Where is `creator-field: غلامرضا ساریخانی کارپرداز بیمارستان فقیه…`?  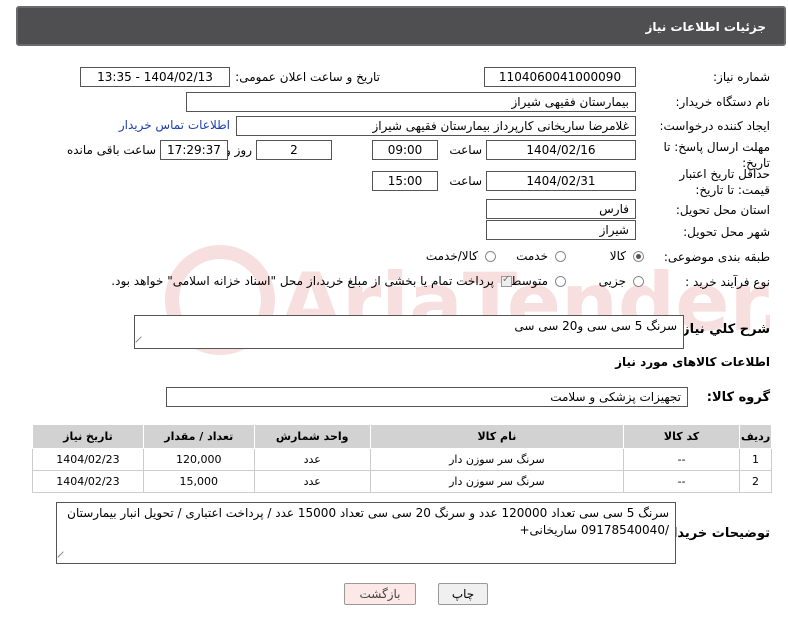
creator-field: غلامرضا ساریخانی کارپرداز بیمارستان فقیه… is located at coordinates (436, 126).